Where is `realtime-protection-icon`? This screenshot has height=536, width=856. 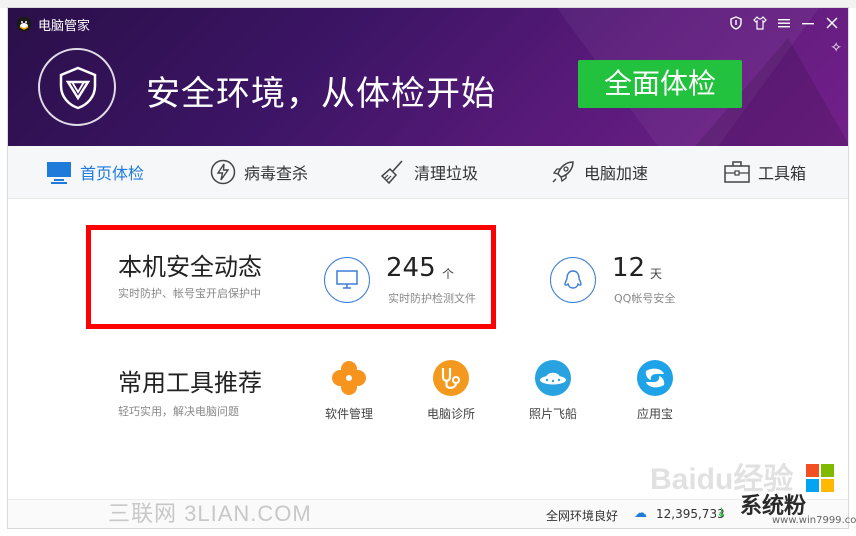
realtime-protection-icon is located at coordinates (347, 280).